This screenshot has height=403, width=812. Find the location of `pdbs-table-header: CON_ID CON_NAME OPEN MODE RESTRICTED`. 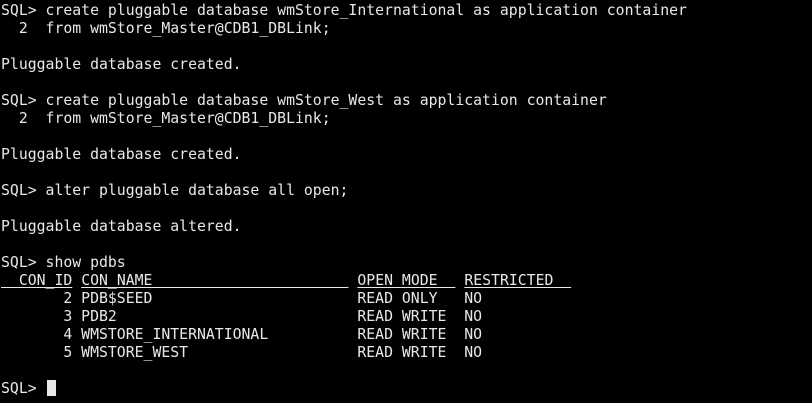

pdbs-table-header: CON_ID CON_NAME OPEN MODE RESTRICTED is located at coordinates (406, 281).